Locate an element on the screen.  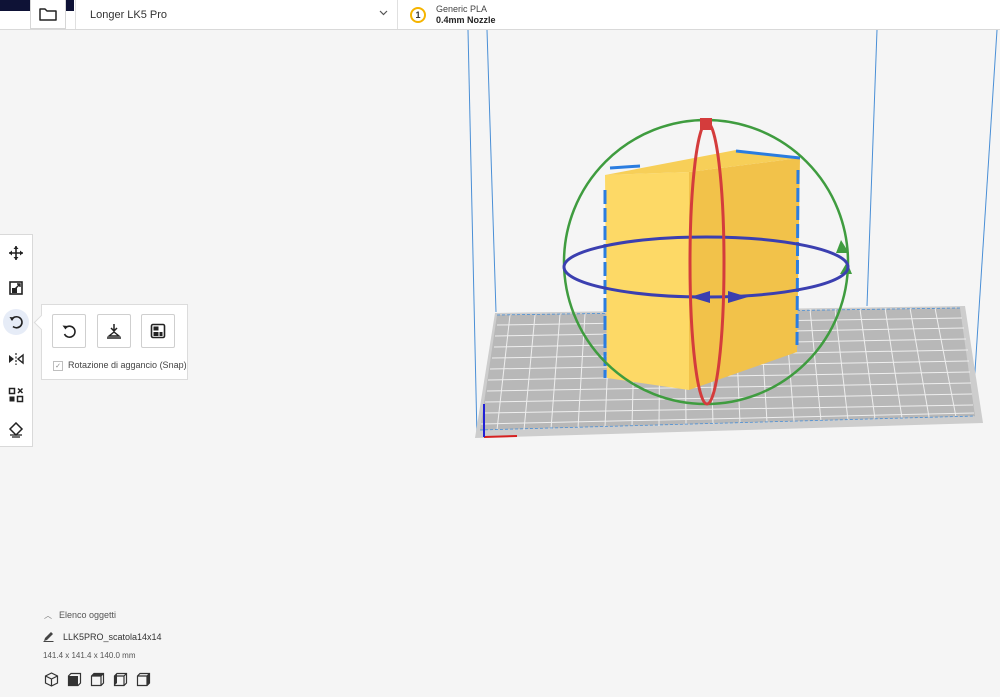
mirror-icon is located at coordinates (16, 359).